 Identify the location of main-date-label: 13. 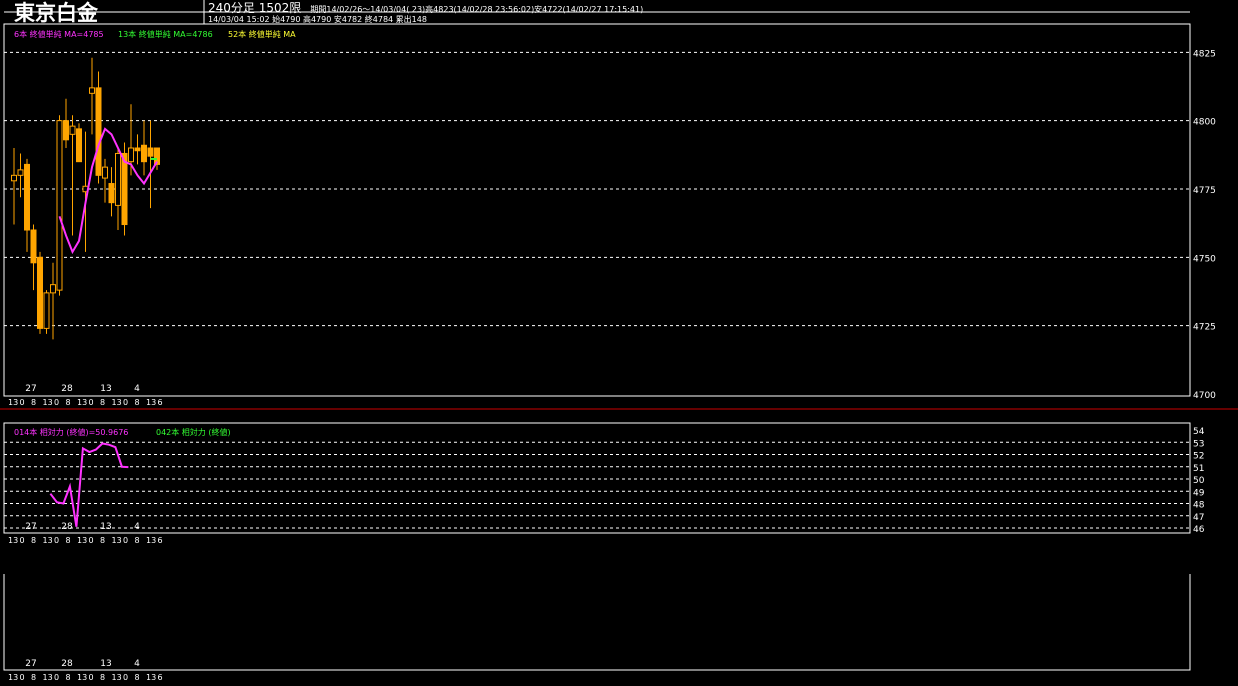
(105, 389).